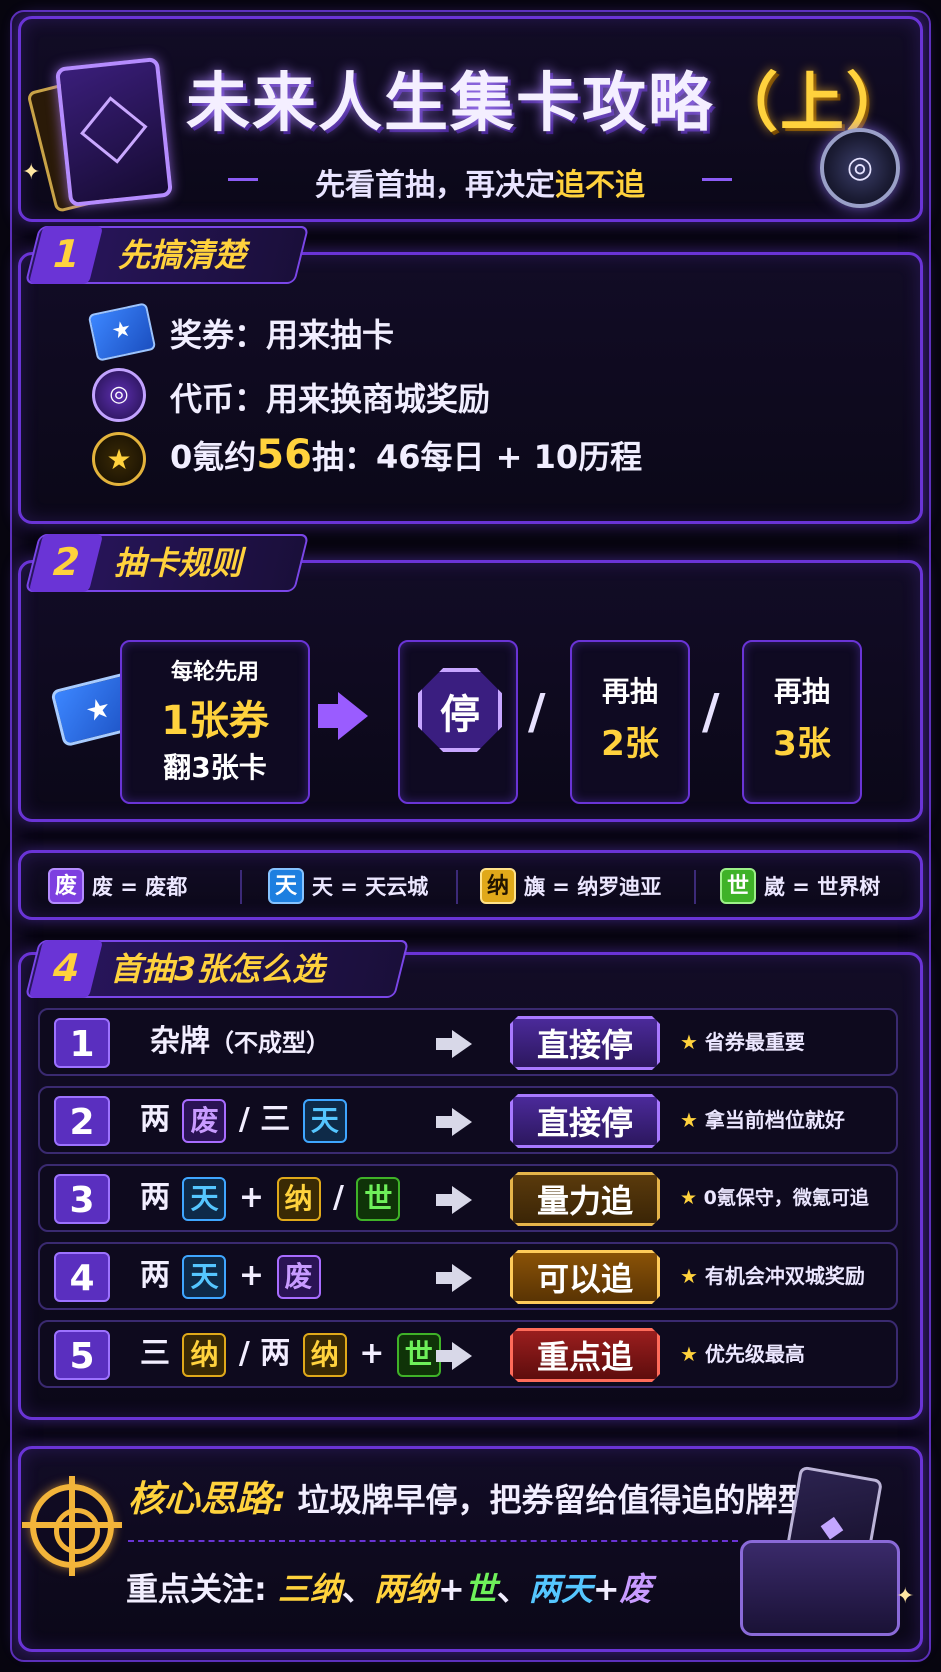 This screenshot has width=941, height=1672. I want to click on star-badge-icon: ★, so click(119, 459).